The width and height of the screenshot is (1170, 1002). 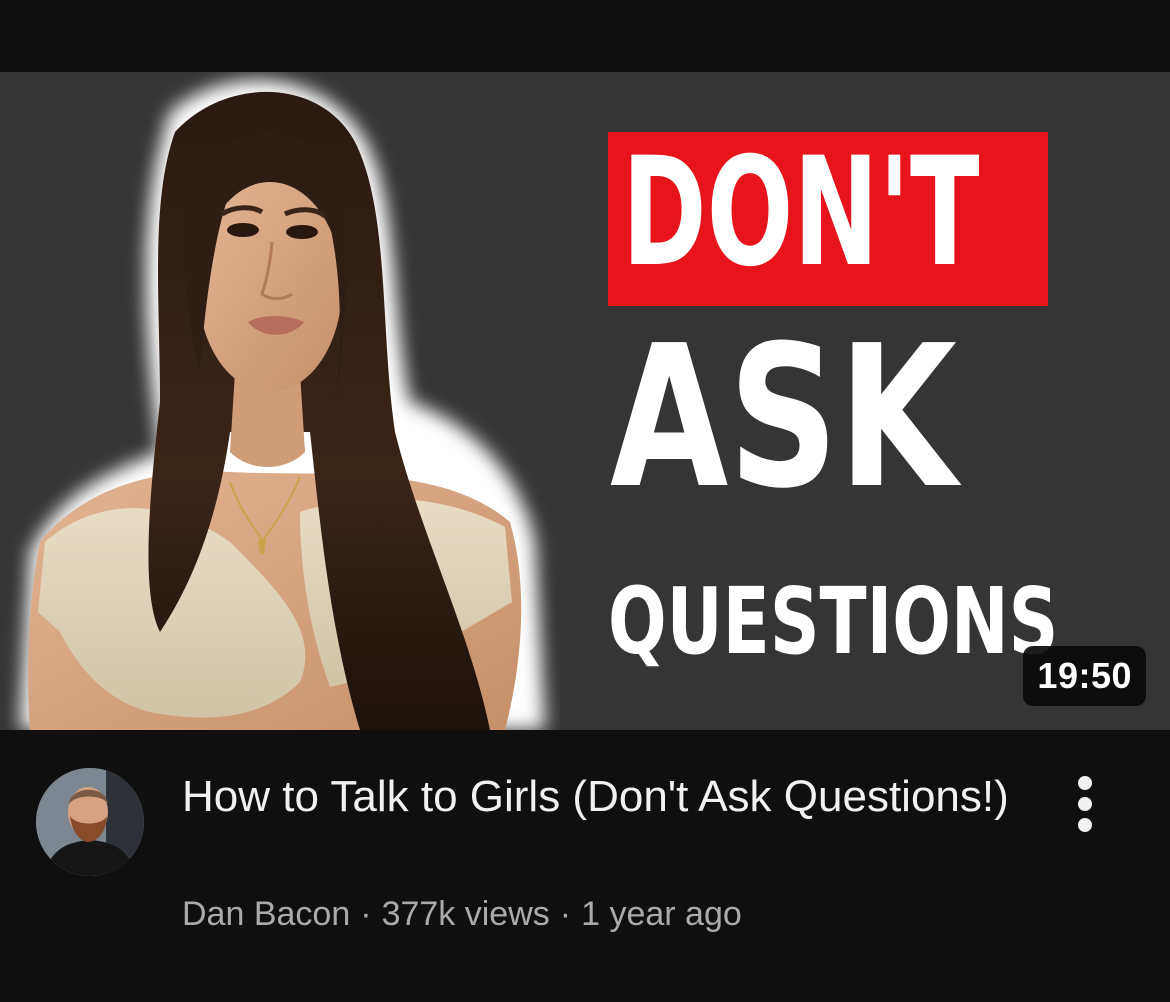 I want to click on upload-age: 1 year ago, so click(x=661, y=914).